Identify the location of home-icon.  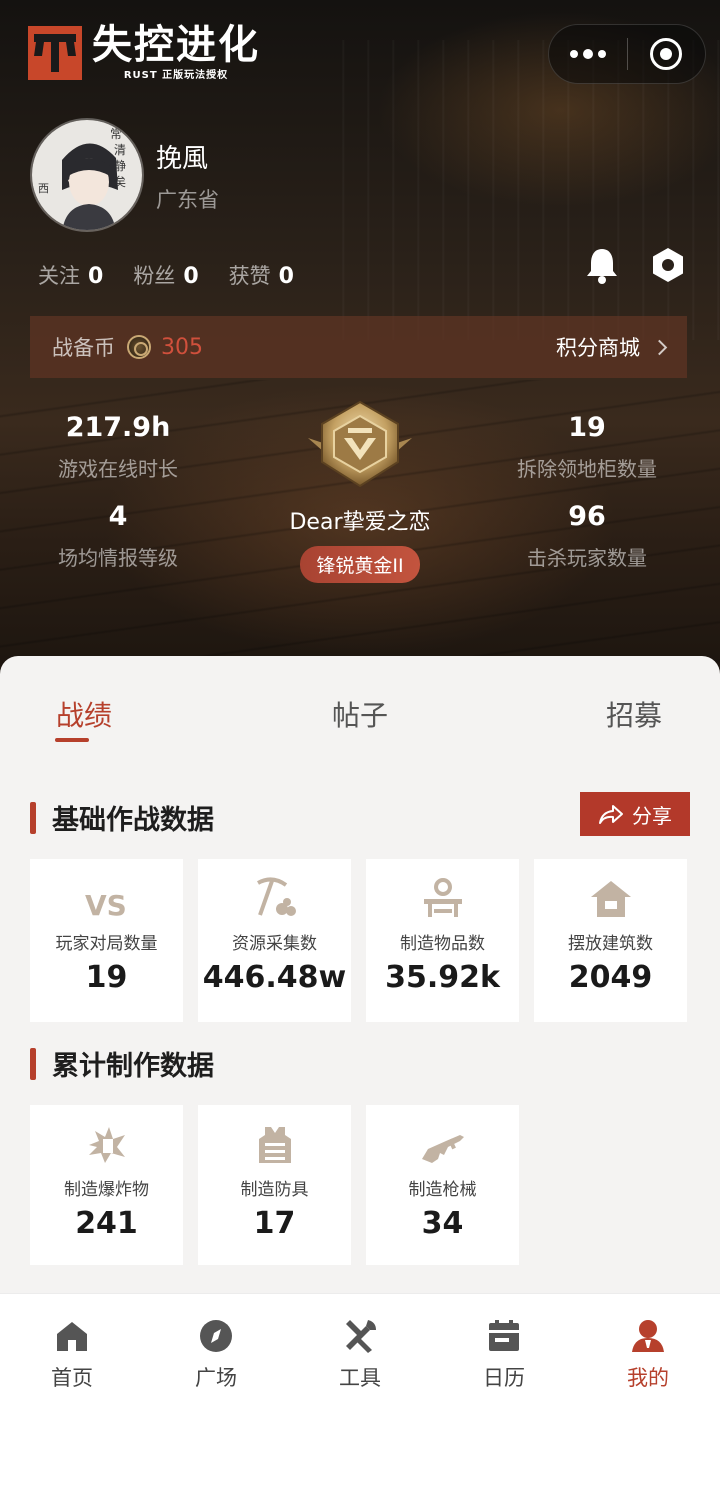
(72, 1336).